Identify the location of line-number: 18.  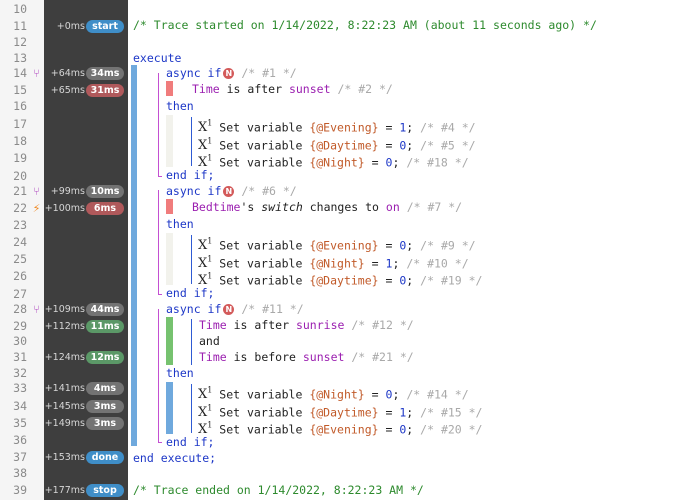
(20, 141).